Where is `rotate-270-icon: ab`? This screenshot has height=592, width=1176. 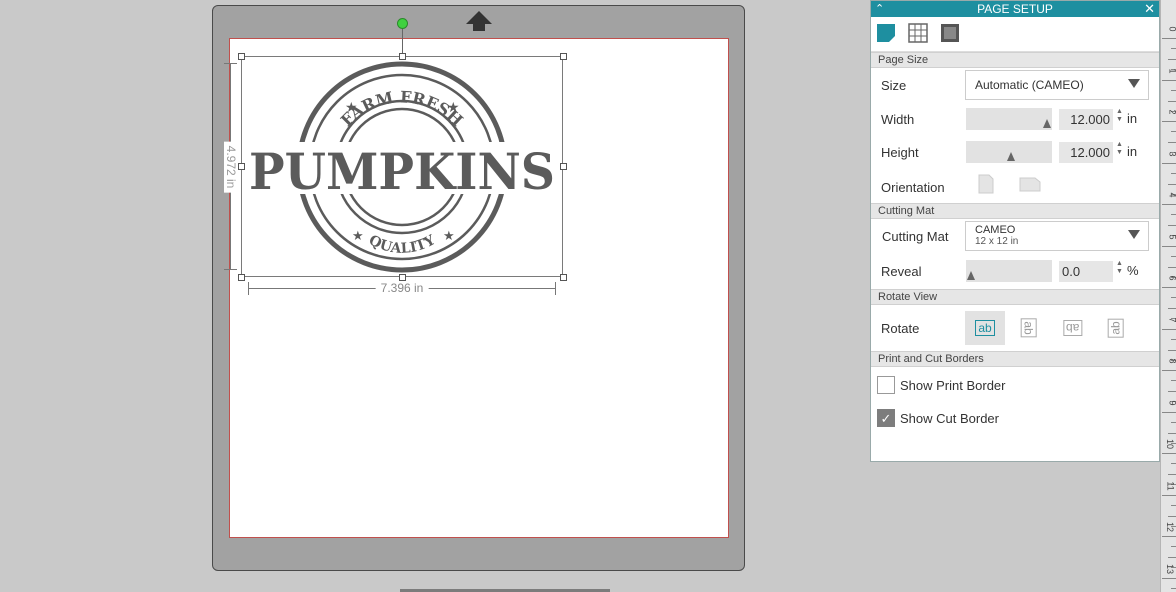
rotate-270-icon: ab is located at coordinates (1115, 328).